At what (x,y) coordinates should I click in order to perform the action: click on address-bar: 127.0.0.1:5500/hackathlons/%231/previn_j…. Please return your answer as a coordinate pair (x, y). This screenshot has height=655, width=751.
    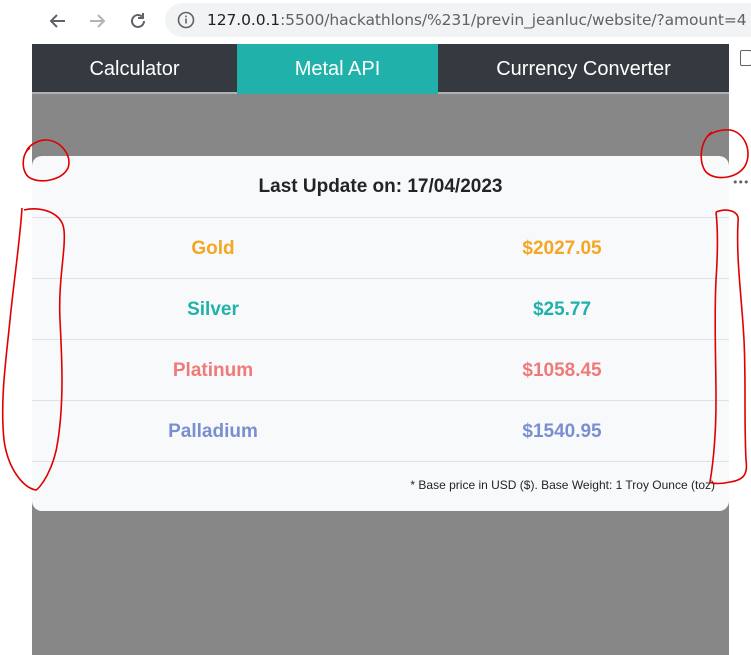
    Looking at the image, I should click on (458, 20).